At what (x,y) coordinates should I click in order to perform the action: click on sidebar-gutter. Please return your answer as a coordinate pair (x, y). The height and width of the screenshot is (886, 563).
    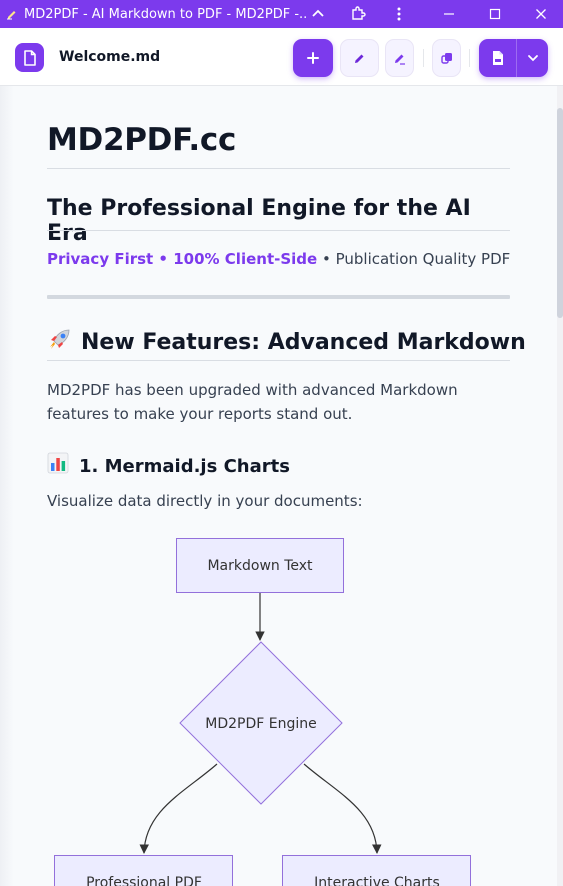
    Looking at the image, I should click on (7, 486).